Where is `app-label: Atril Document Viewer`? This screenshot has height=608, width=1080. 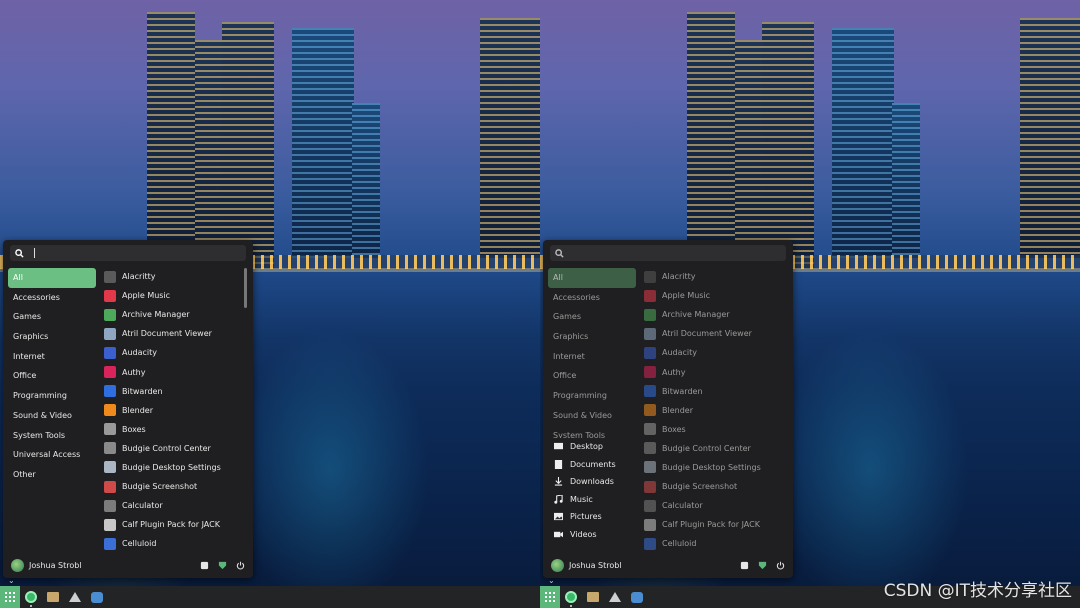 app-label: Atril Document Viewer is located at coordinates (707, 334).